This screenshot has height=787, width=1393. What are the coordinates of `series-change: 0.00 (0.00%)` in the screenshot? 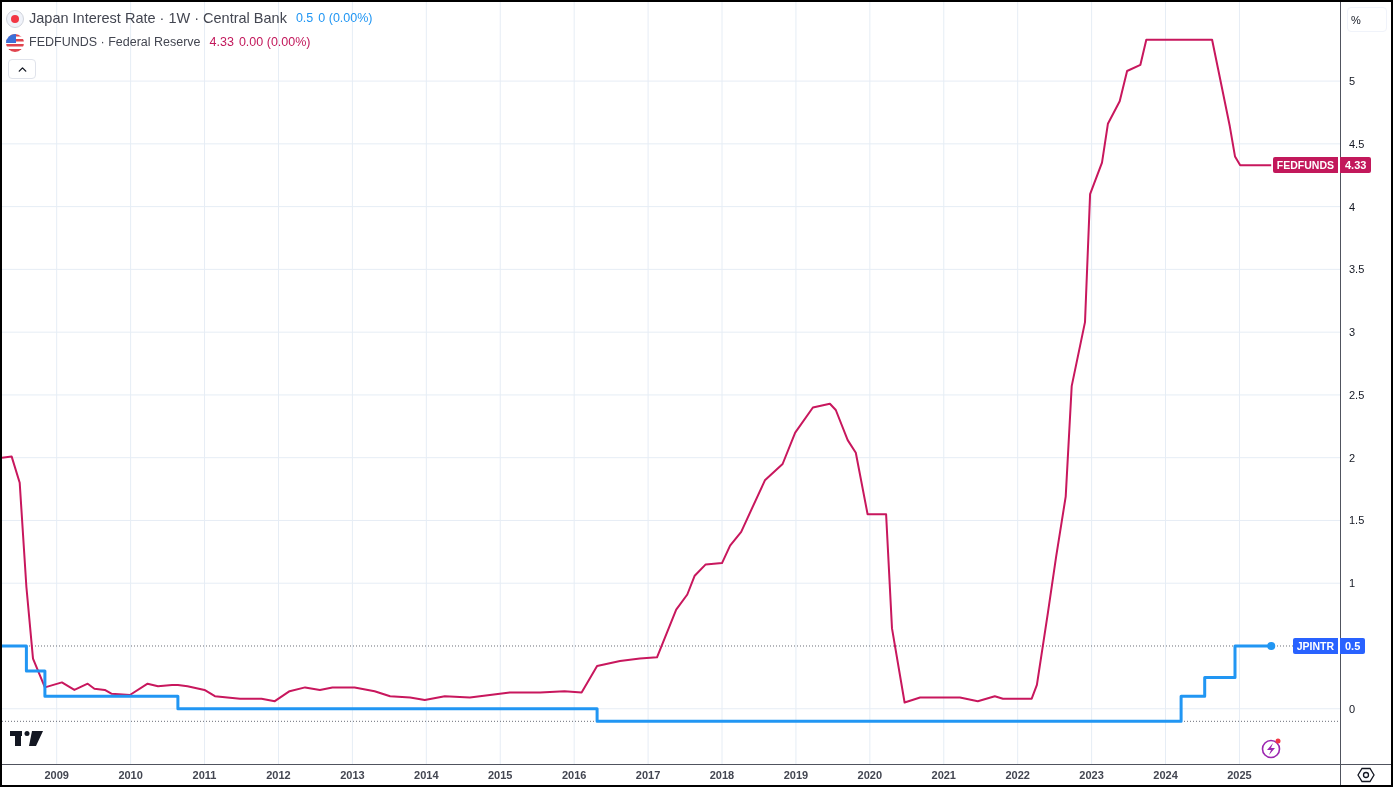 It's located at (274, 43).